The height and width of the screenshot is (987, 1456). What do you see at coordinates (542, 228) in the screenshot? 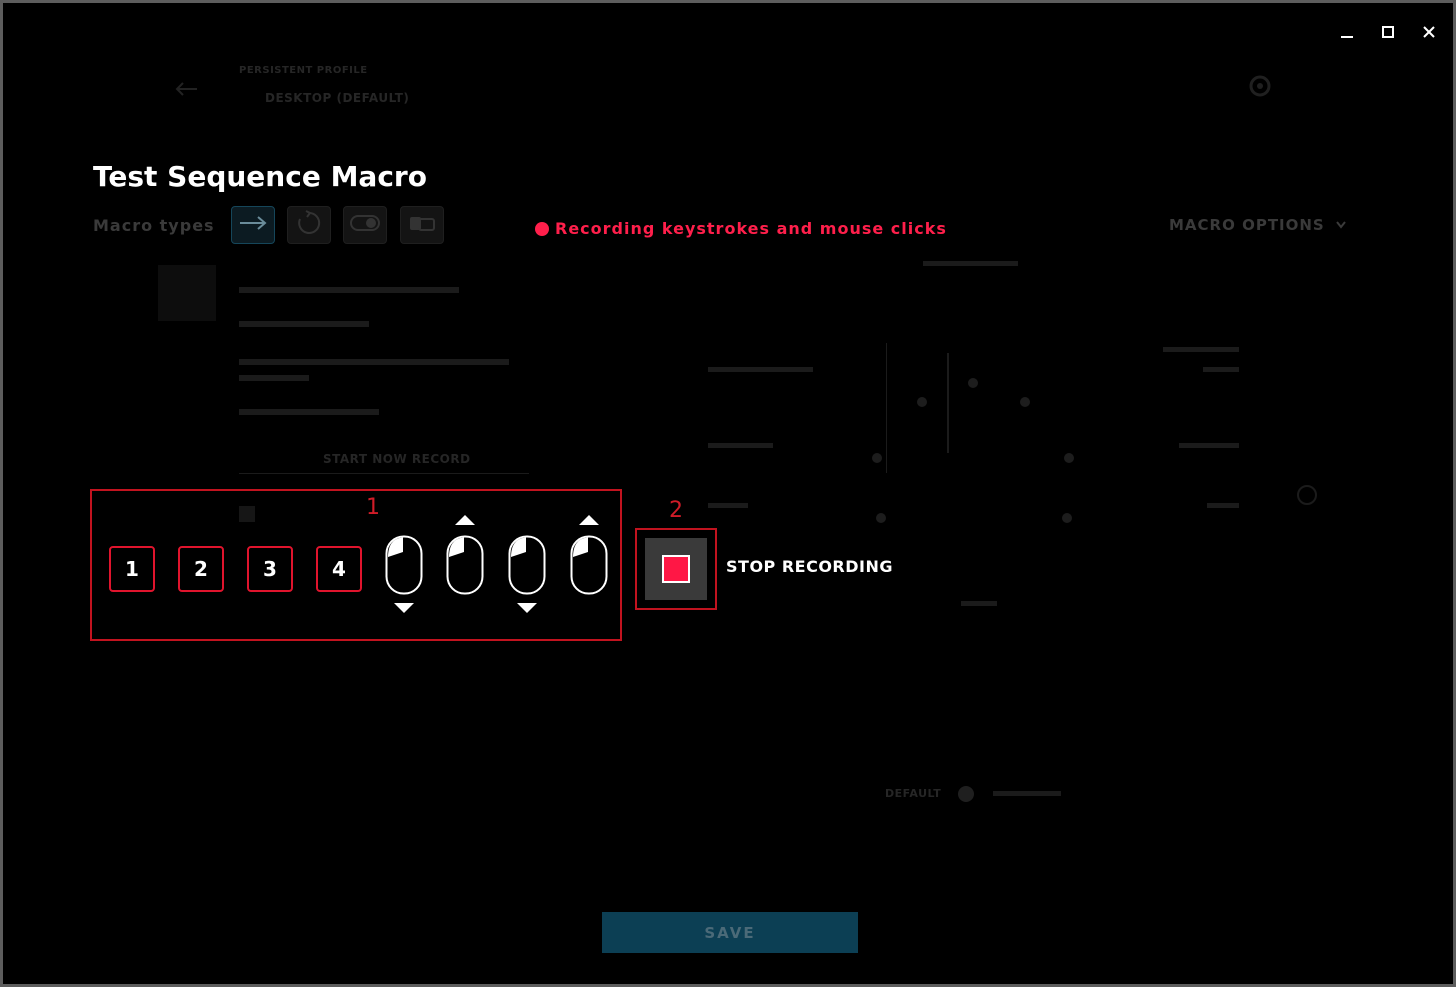
I see `recording-dot-icon` at bounding box center [542, 228].